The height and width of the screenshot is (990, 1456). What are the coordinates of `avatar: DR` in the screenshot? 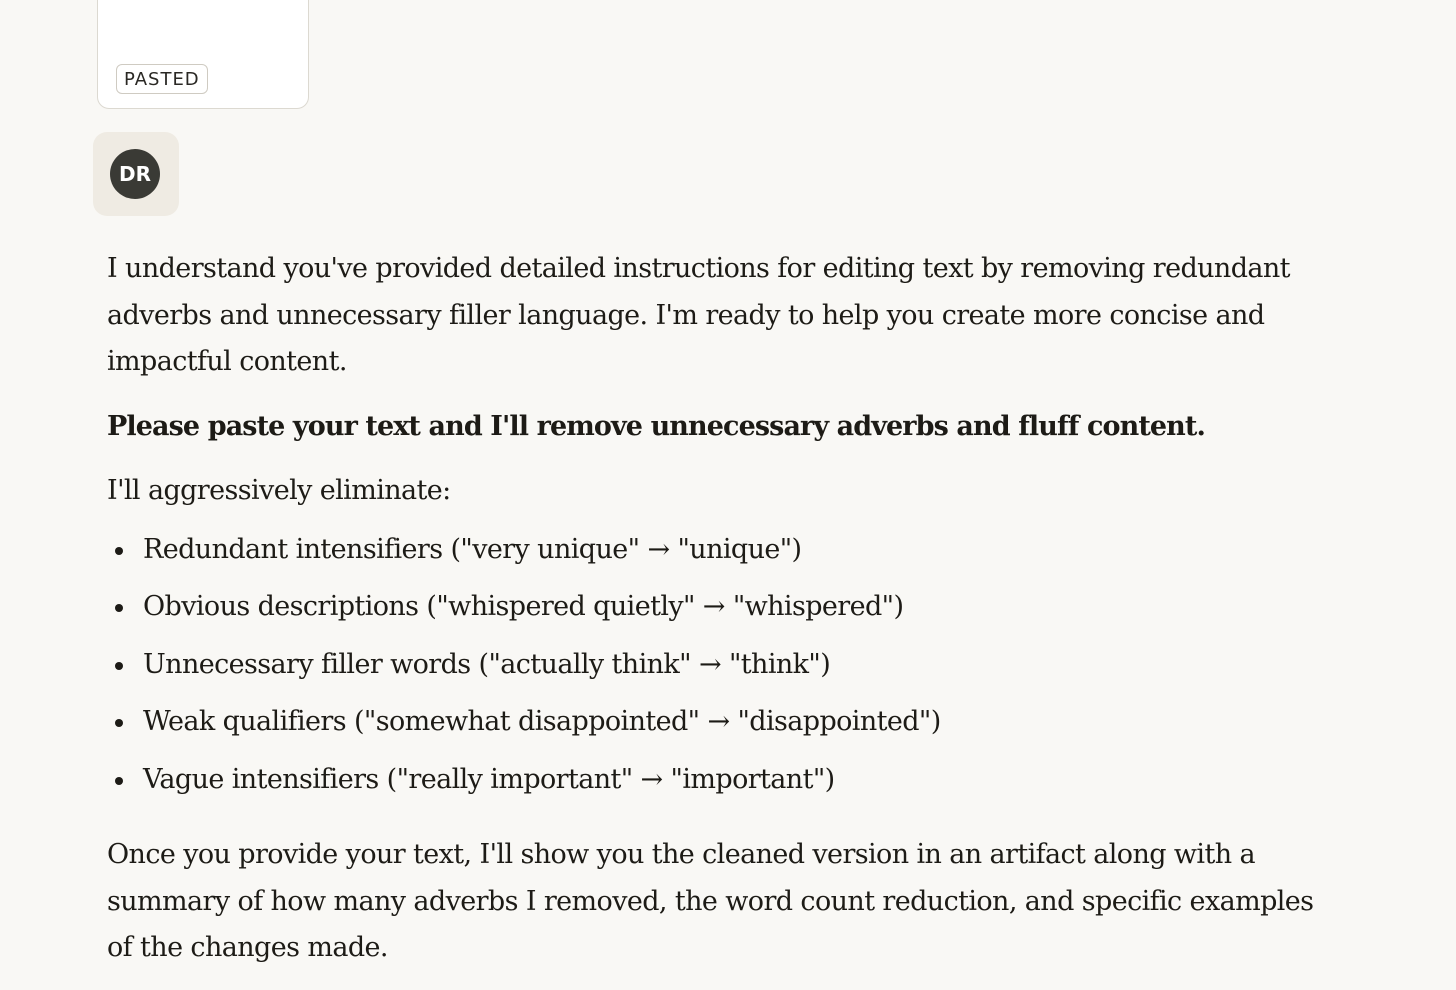 It's located at (135, 174).